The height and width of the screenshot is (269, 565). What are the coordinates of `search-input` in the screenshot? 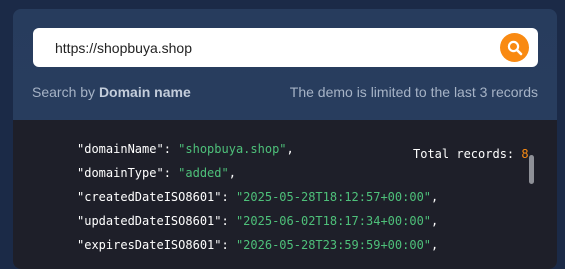 It's located at (275, 47).